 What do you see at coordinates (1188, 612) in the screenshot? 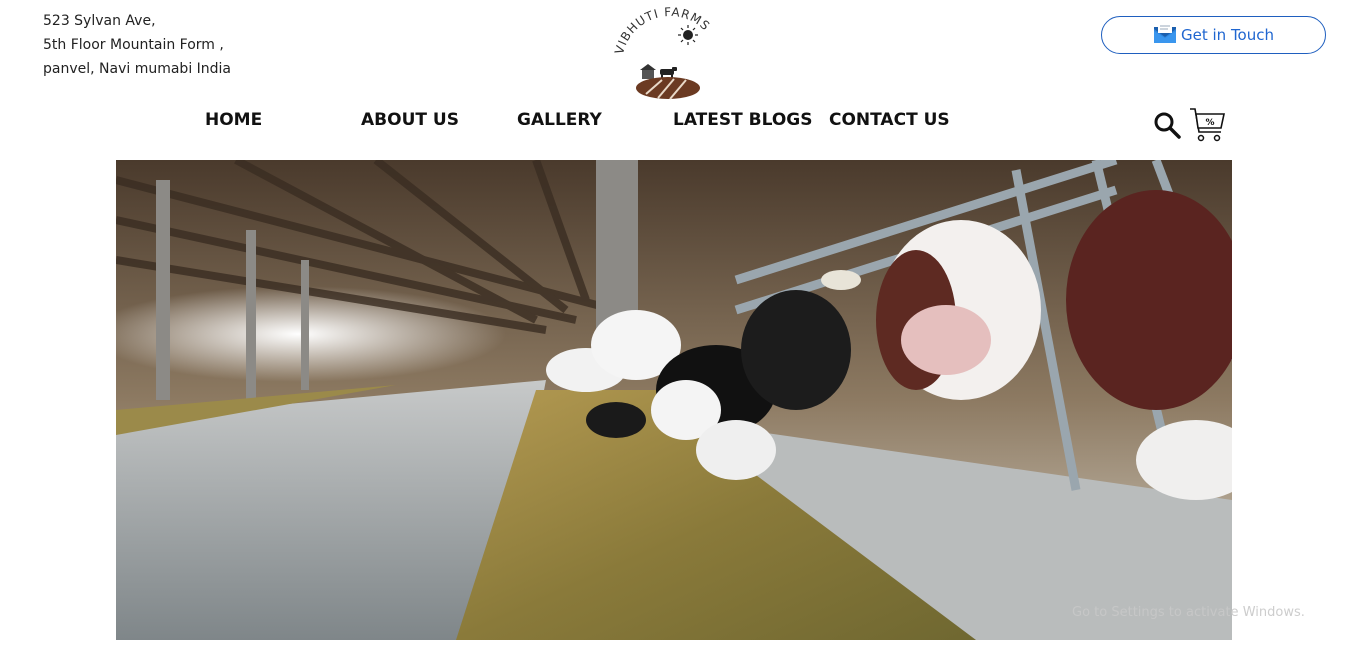
I see `activation-watermark: Go to Settings to activate Windows.` at bounding box center [1188, 612].